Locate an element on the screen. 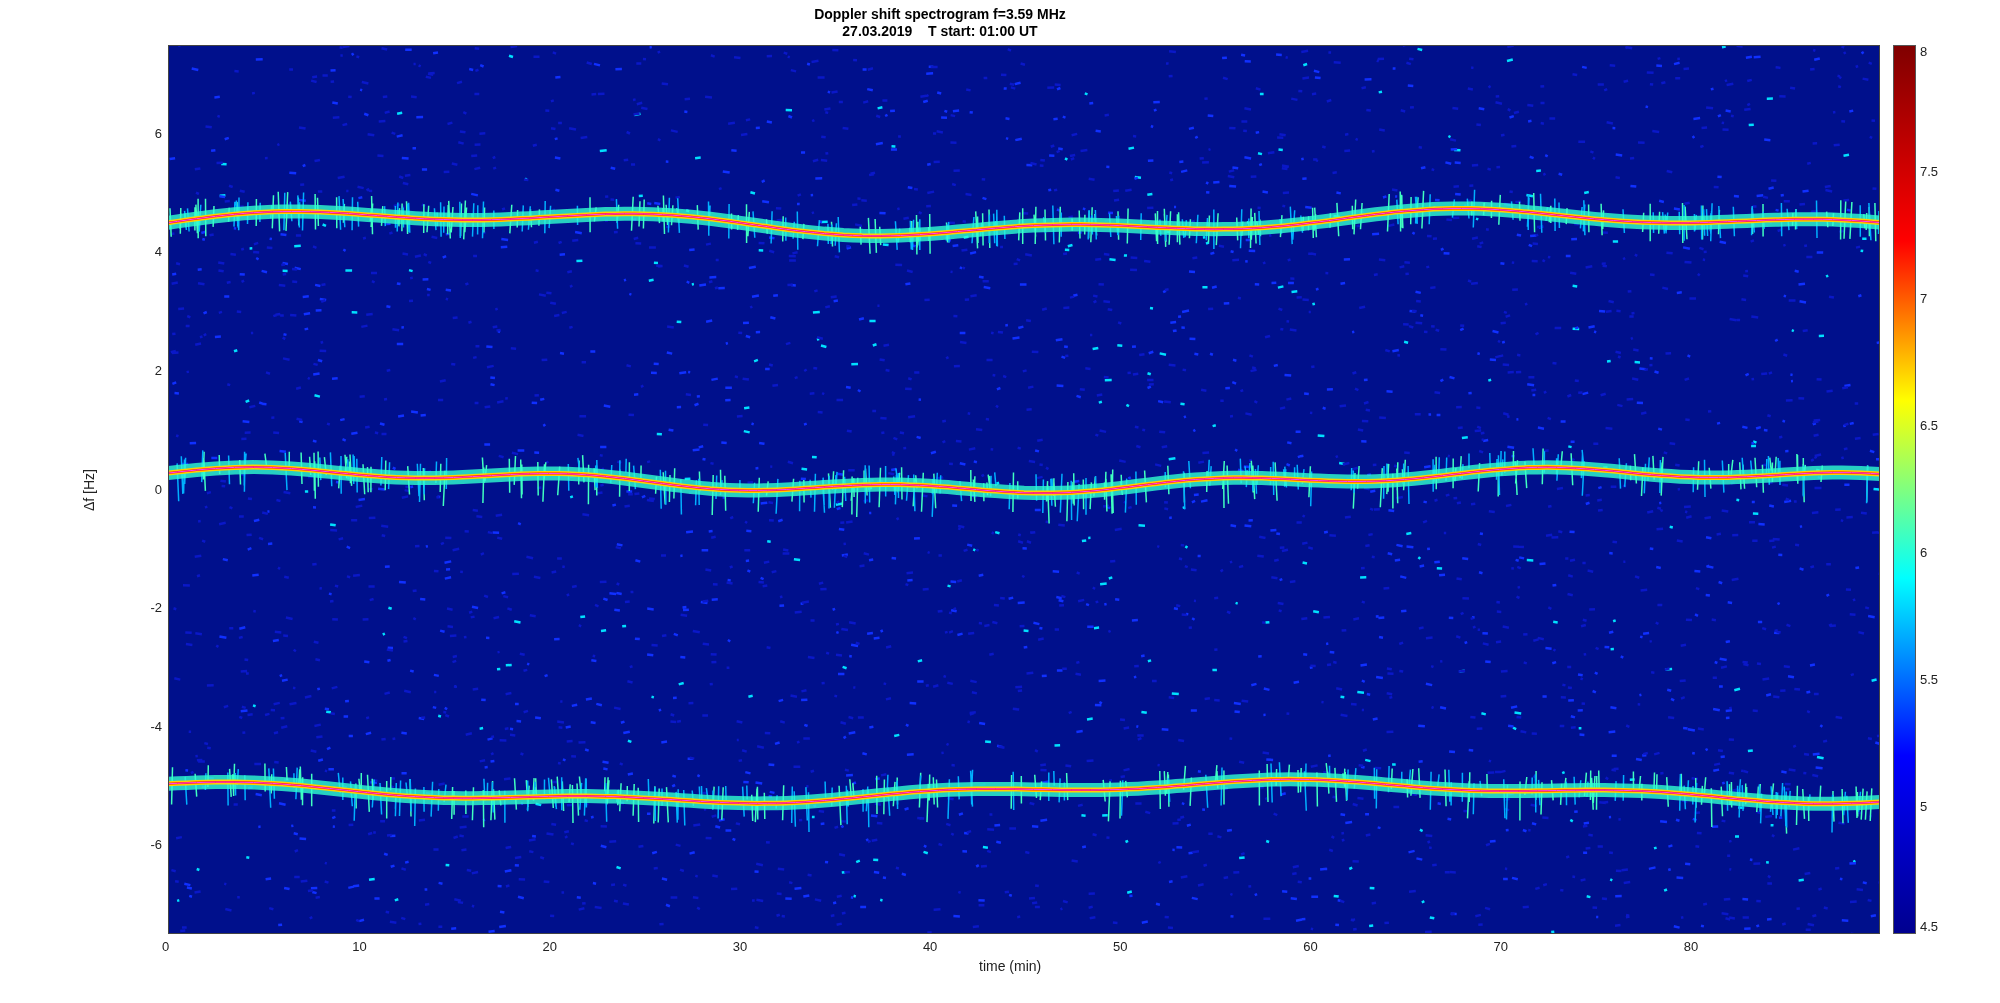 This screenshot has width=2000, height=1003. x-tick-label: 10 is located at coordinates (359, 947).